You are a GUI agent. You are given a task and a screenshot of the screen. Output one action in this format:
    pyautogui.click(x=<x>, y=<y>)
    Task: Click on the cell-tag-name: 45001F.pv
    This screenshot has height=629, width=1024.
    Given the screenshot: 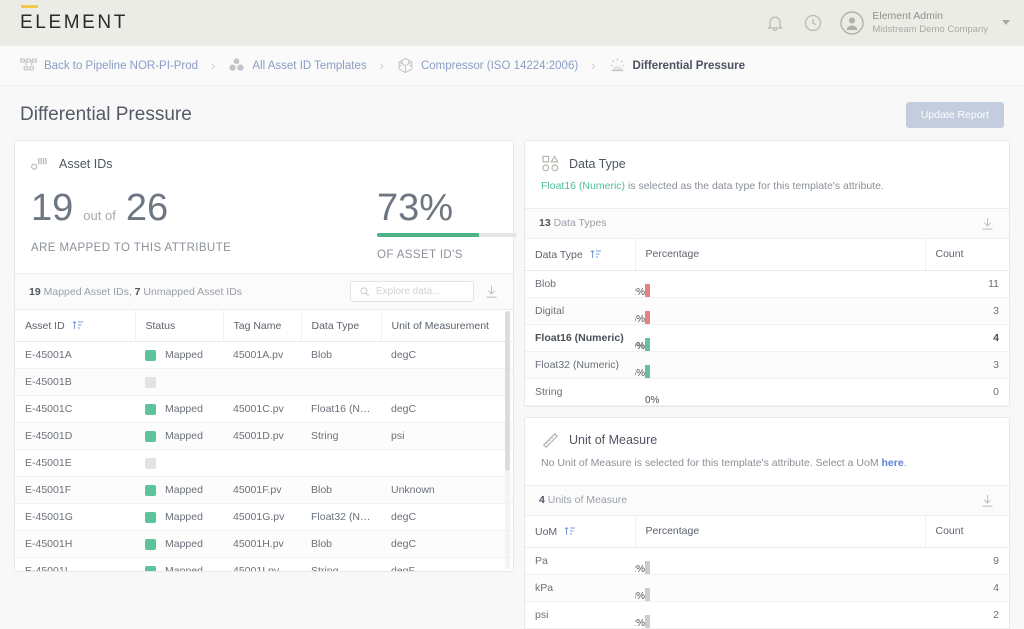 What is the action you would take?
    pyautogui.click(x=262, y=490)
    